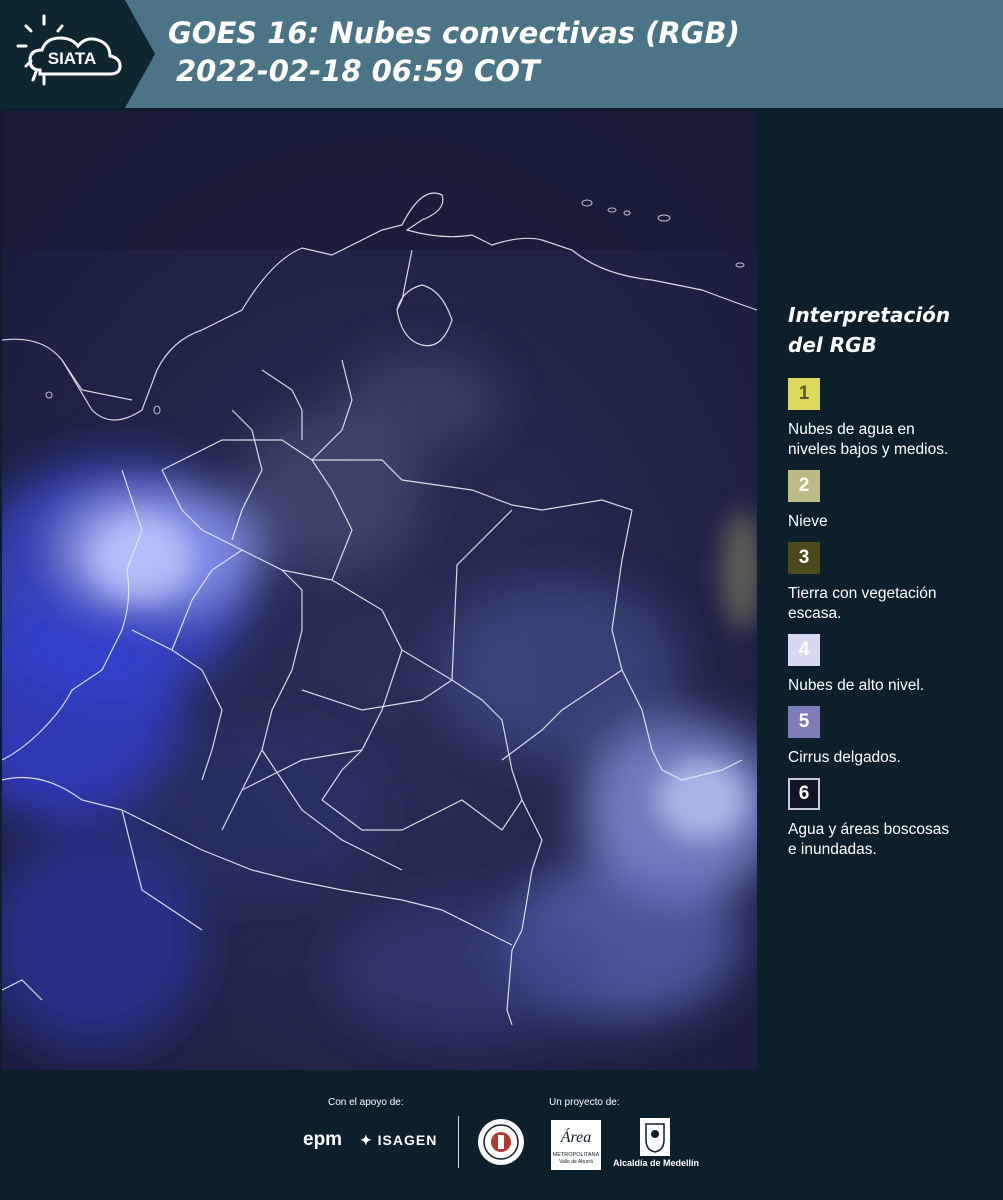 The height and width of the screenshot is (1200, 1003). I want to click on legend-item-5: 5 Cirrus delgados., so click(890, 737).